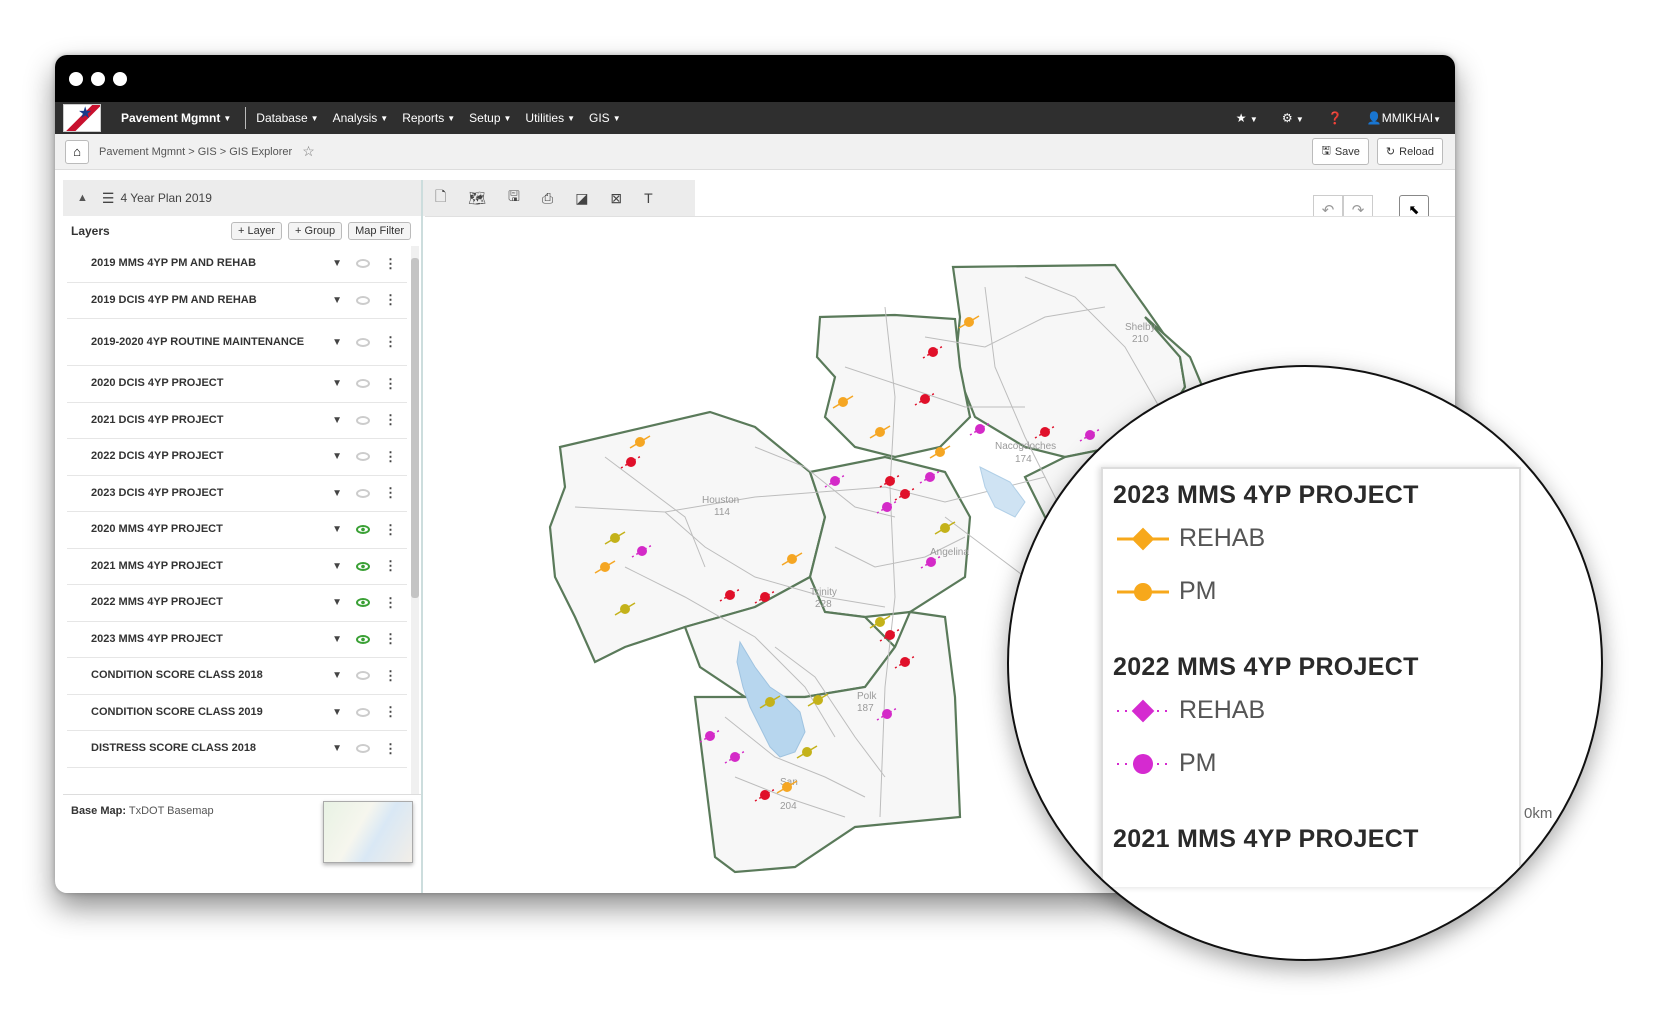 This screenshot has width=1657, height=1020. What do you see at coordinates (237, 530) in the screenshot?
I see `layer-row: 2020 MMS 4YP PROJECT ▼ ⋮` at bounding box center [237, 530].